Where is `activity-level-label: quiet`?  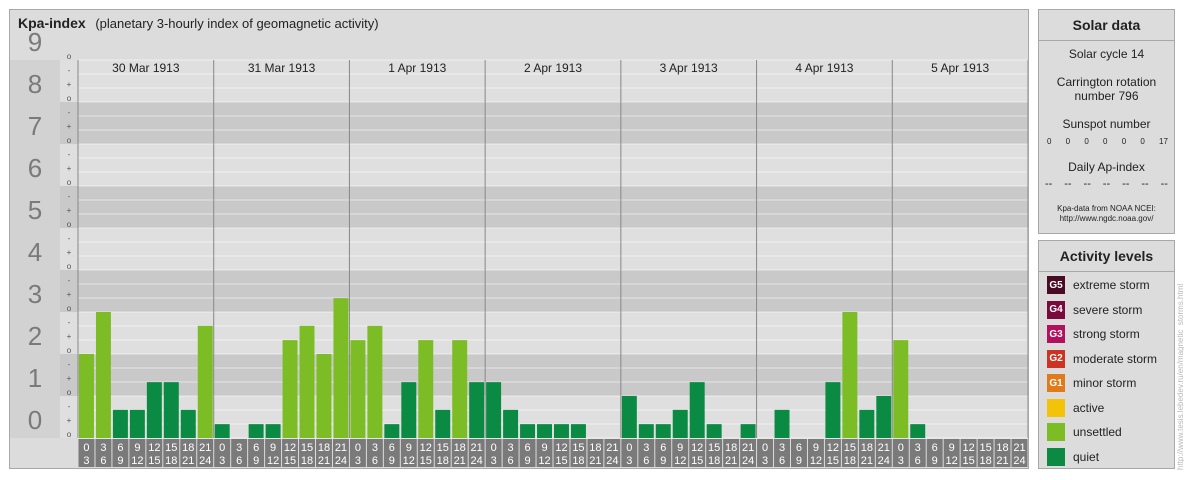 activity-level-label: quiet is located at coordinates (1086, 456).